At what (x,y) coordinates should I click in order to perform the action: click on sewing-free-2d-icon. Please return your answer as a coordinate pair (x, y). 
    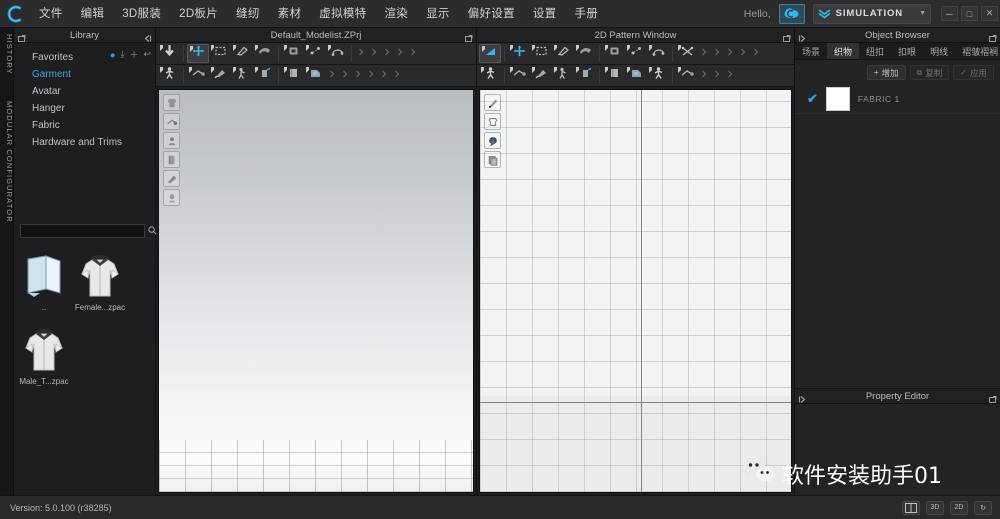
    Looking at the image, I should click on (541, 75).